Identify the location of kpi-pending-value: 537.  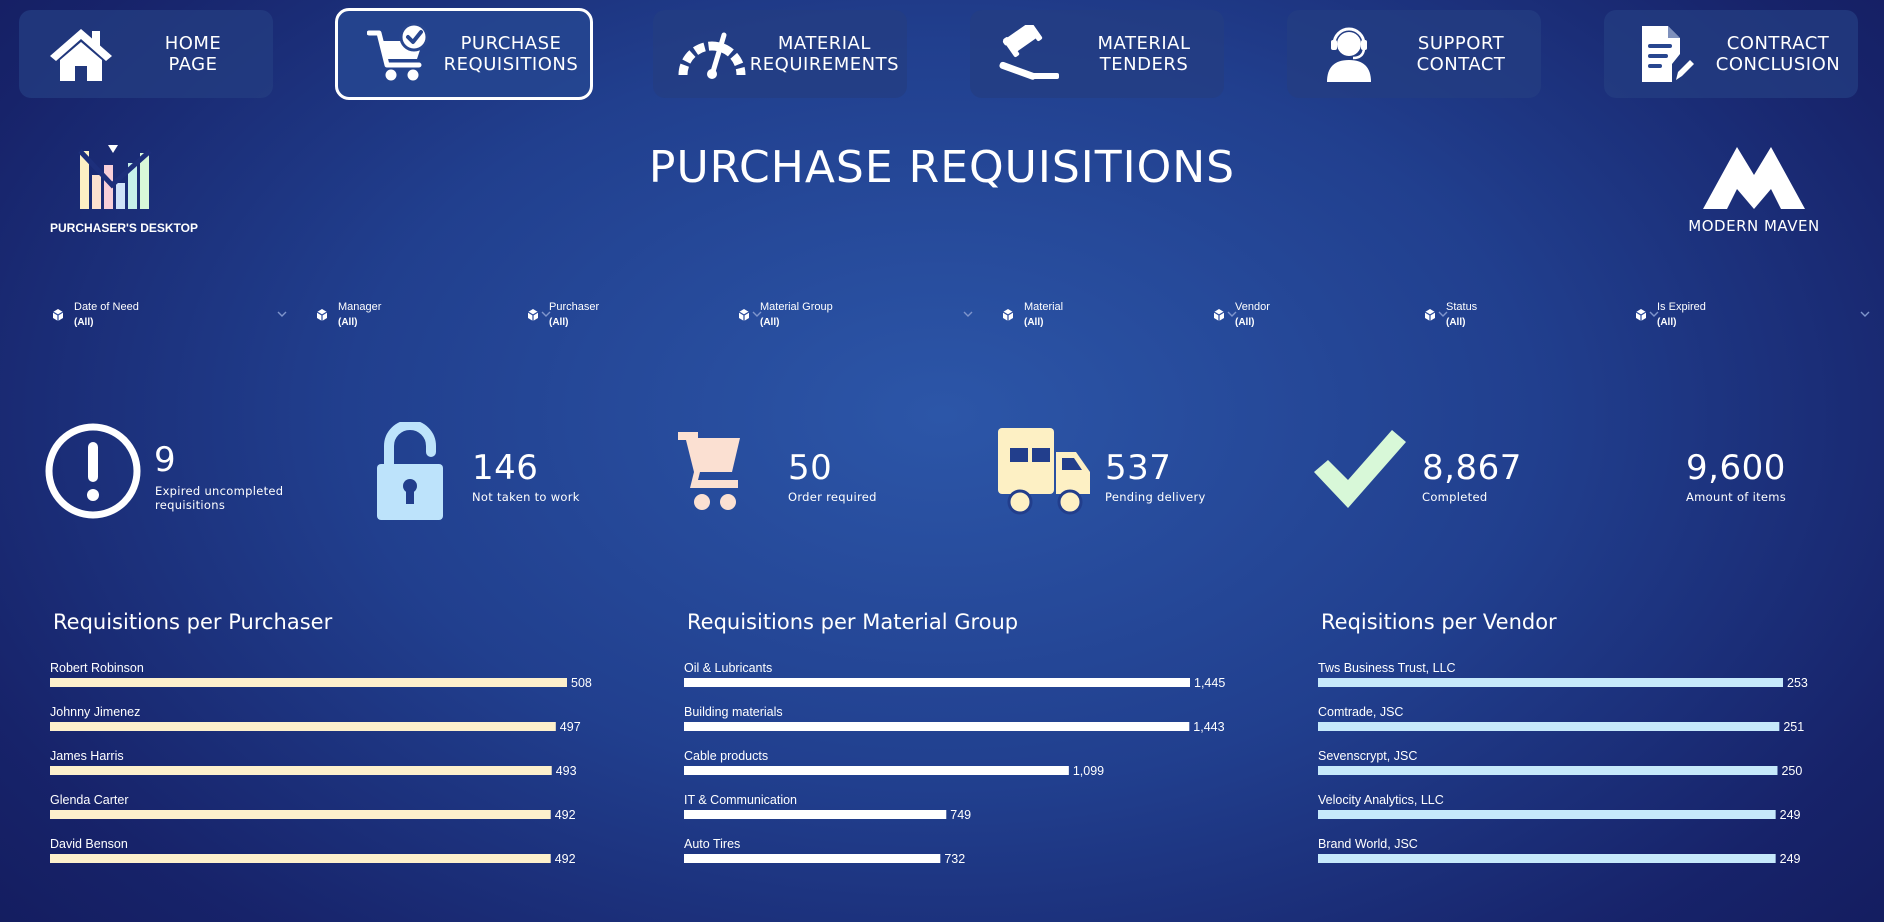
(1138, 468).